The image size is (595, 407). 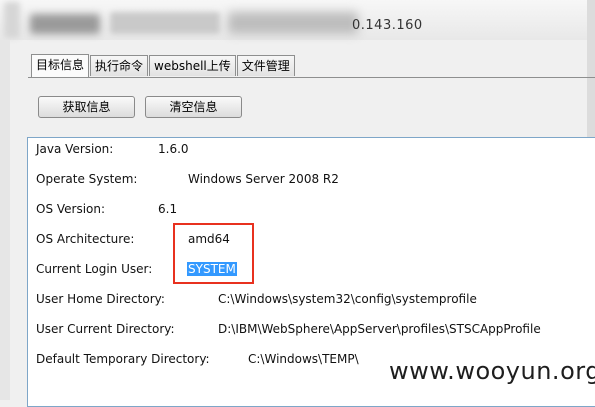 What do you see at coordinates (492, 371) in the screenshot?
I see `watermark: www.wooyun.org` at bounding box center [492, 371].